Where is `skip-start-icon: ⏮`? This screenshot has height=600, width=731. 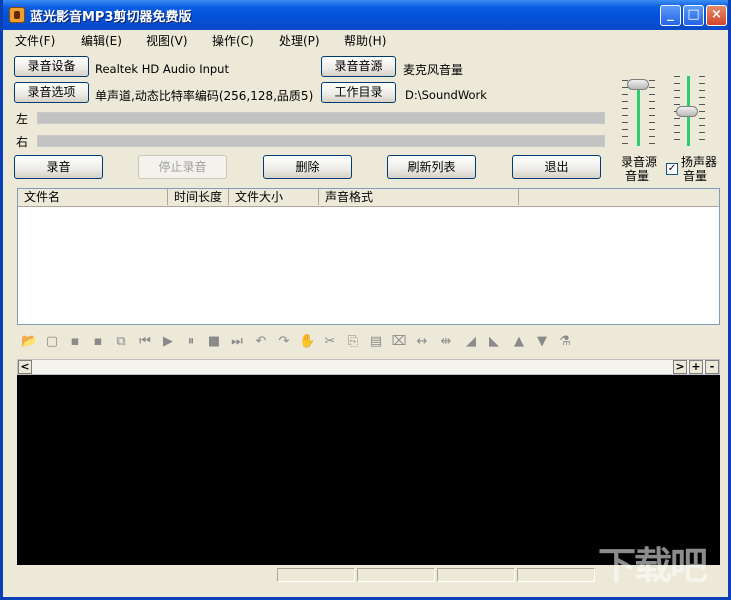
skip-start-icon: ⏮ is located at coordinates (145, 342).